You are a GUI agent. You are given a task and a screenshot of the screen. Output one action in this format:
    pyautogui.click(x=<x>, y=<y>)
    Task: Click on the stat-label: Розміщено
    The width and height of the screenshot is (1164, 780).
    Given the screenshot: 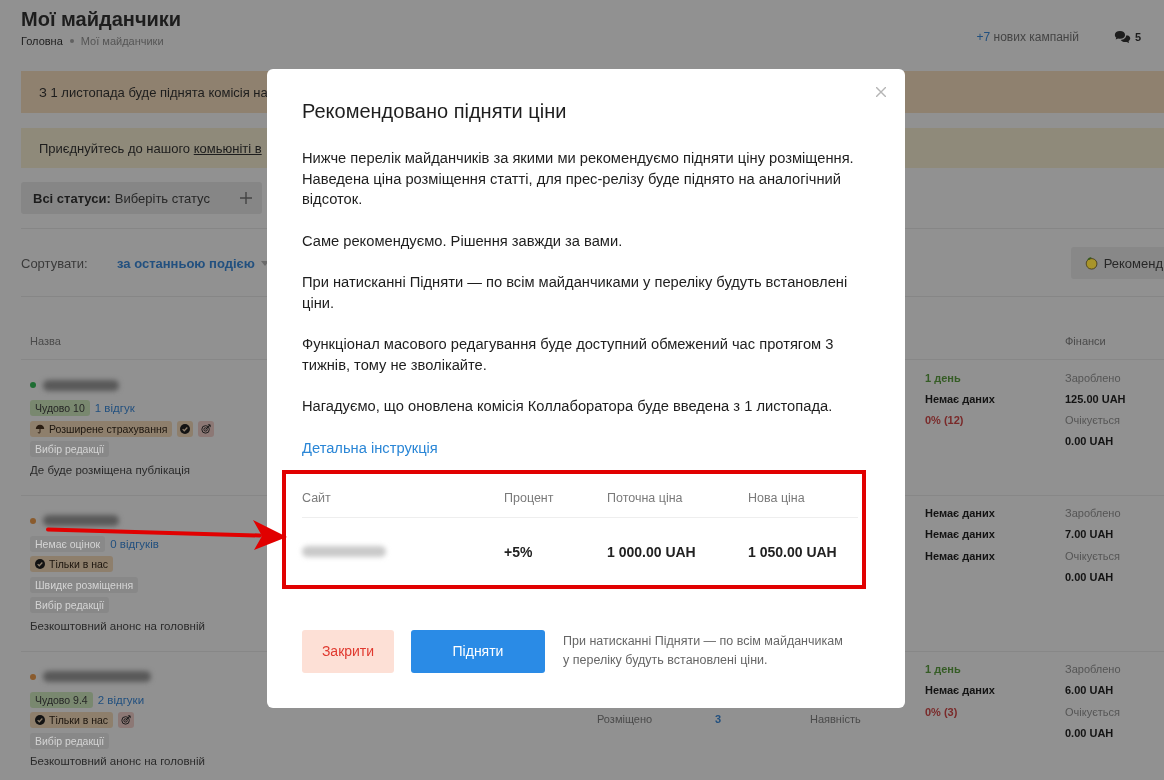 What is the action you would take?
    pyautogui.click(x=625, y=718)
    